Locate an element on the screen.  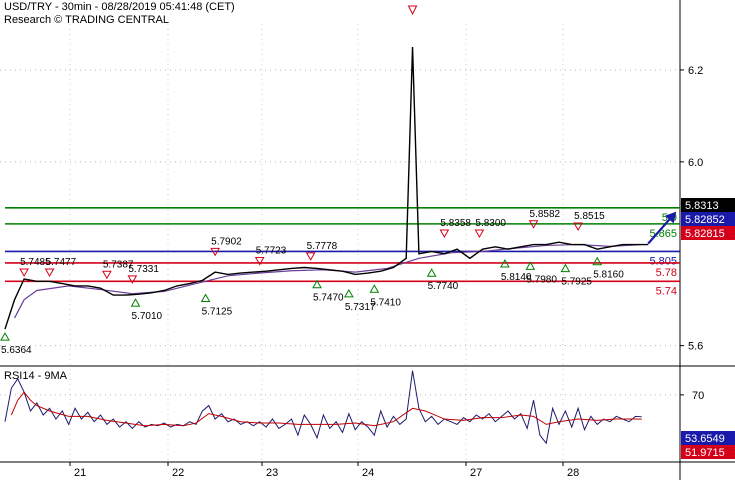
low-label: 5.7125 is located at coordinates (217, 311).